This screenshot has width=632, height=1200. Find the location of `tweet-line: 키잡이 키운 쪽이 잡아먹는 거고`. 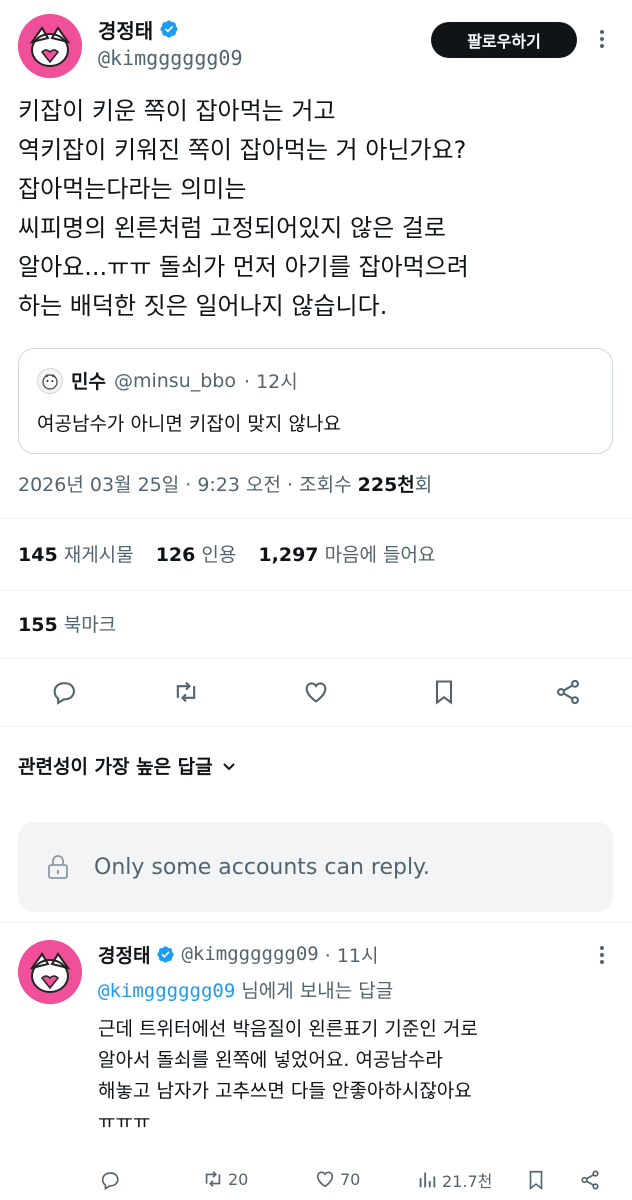

tweet-line: 키잡이 키운 쪽이 잡아먹는 거고 is located at coordinates (177, 111).